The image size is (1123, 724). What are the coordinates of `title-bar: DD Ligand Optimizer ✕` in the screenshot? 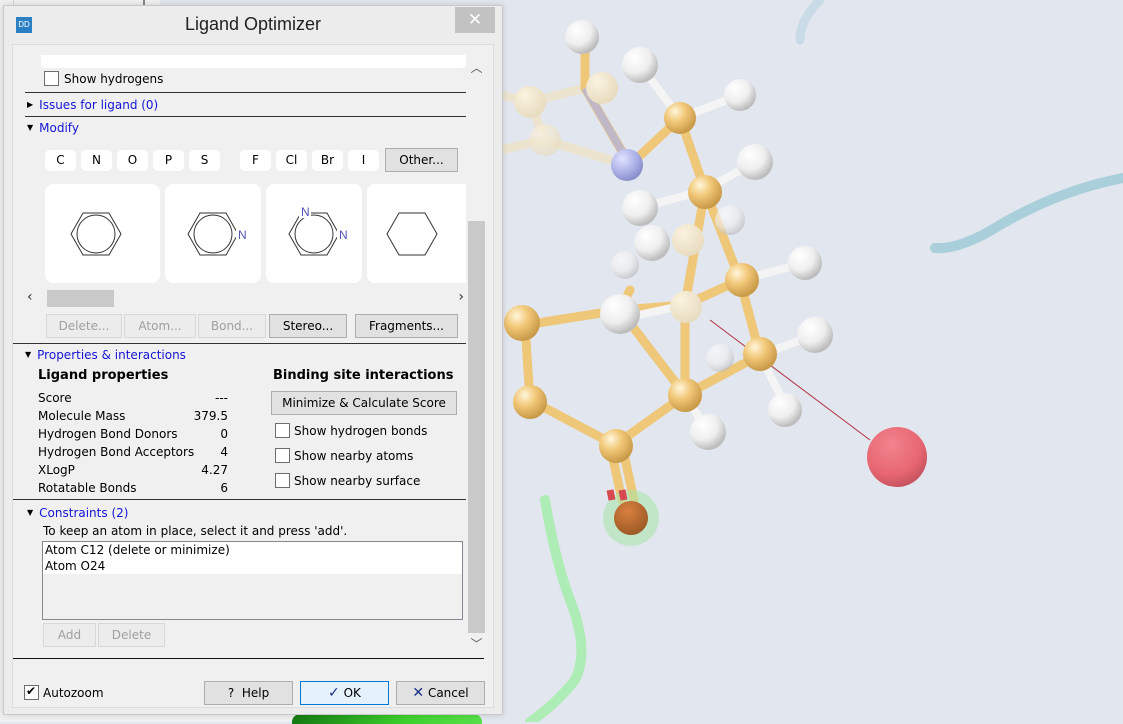 It's located at (253, 25).